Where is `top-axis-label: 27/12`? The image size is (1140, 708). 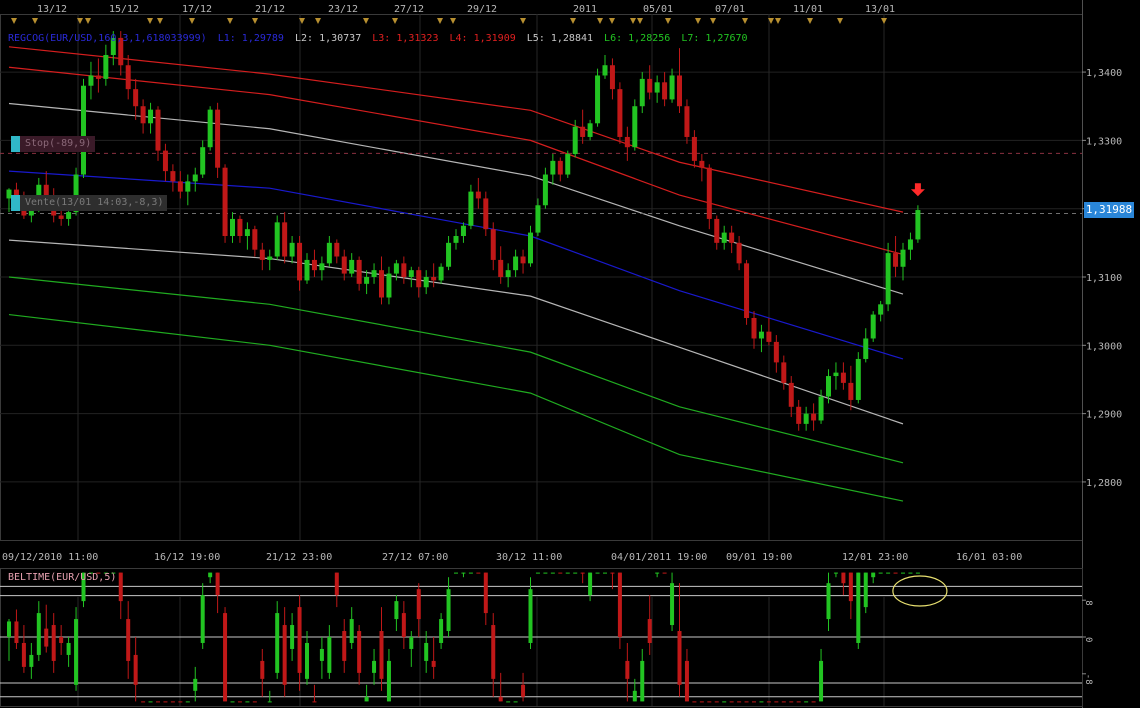 top-axis-label: 27/12 is located at coordinates (409, 9).